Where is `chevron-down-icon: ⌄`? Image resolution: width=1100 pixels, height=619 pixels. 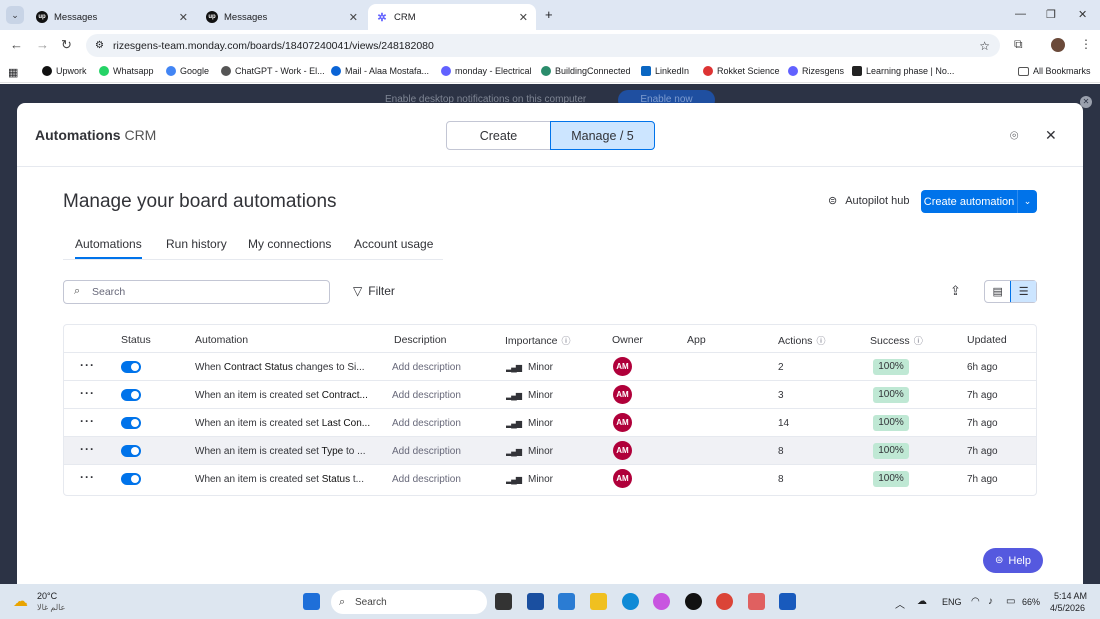 chevron-down-icon: ⌄ is located at coordinates (1027, 201).